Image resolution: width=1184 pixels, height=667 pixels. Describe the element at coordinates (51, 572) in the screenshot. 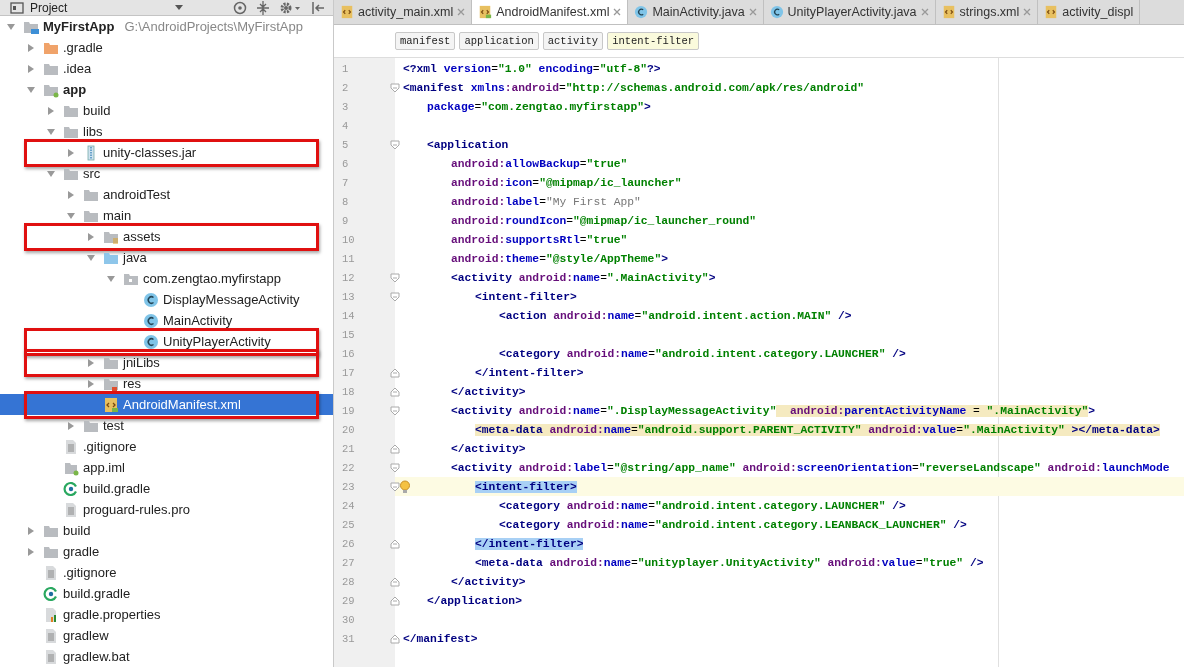

I see `text-file-icon` at that location.